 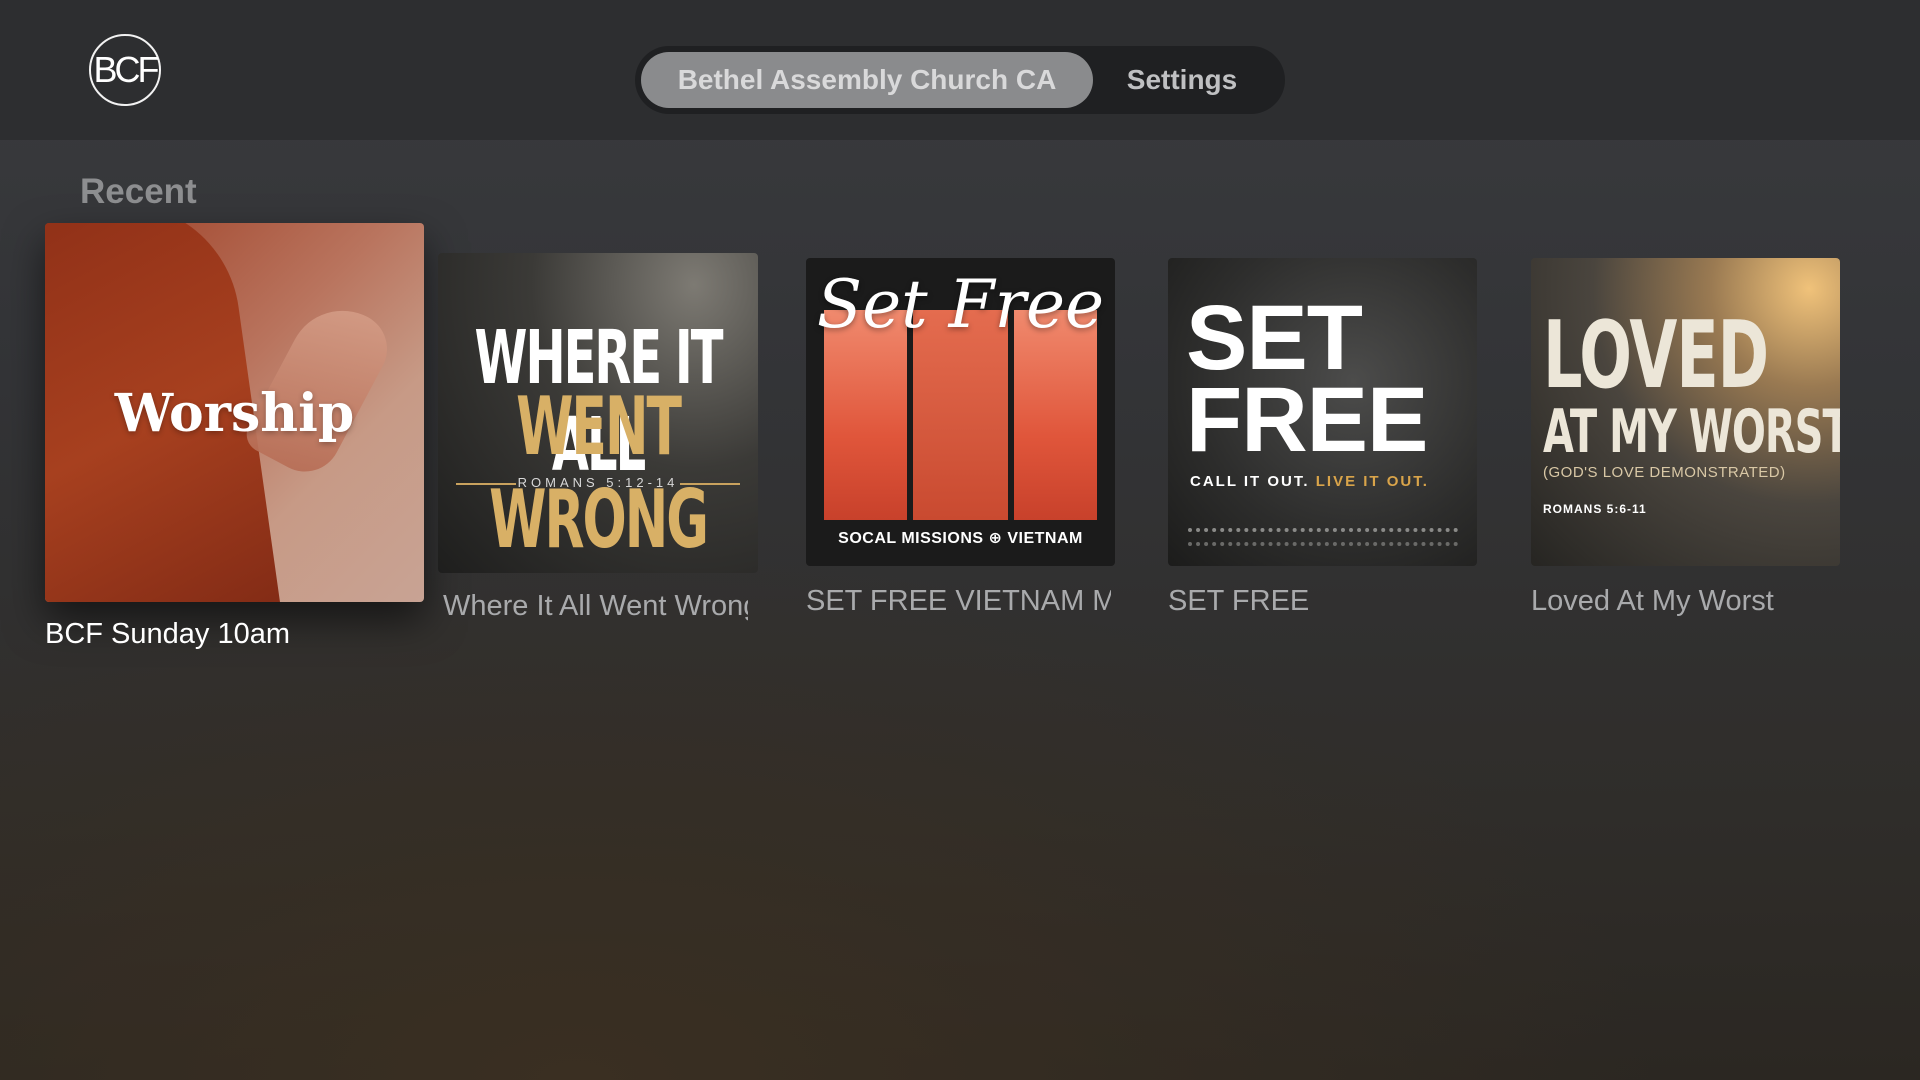 I want to click on logo-text: BCF, so click(x=126, y=69).